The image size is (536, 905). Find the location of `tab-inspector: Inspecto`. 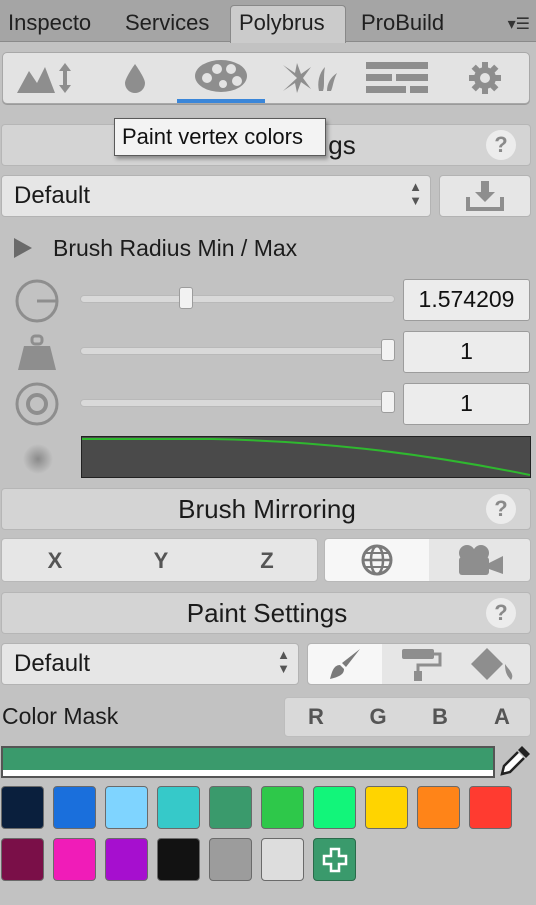

tab-inspector: Inspecto is located at coordinates (54, 24).